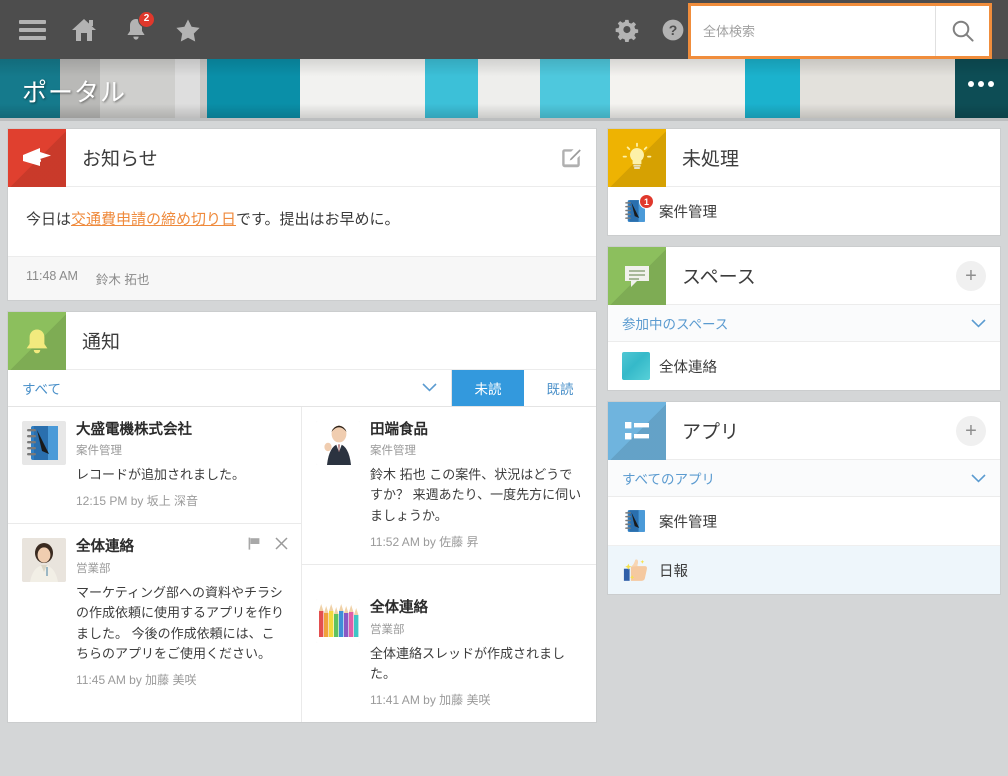 The image size is (1008, 776). Describe the element at coordinates (675, 324) in the screenshot. I see `spaces-subhead-label: 参加中のスペース` at that location.